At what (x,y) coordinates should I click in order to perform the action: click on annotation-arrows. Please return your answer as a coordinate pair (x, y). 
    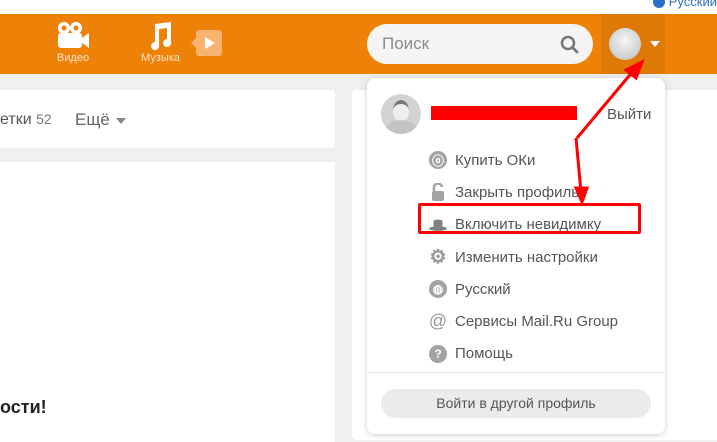
    Looking at the image, I should click on (609, 132).